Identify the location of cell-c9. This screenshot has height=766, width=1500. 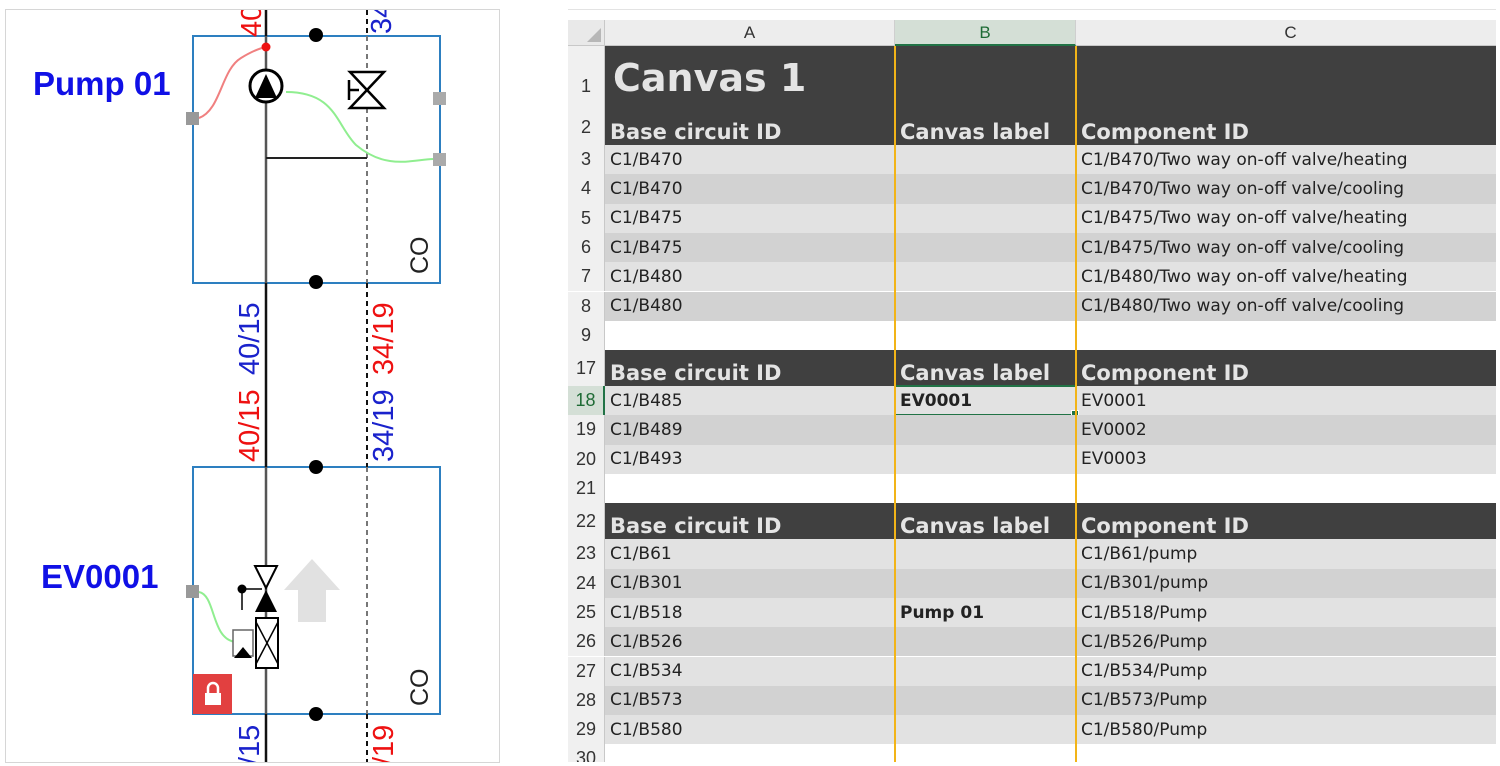
(1286, 335).